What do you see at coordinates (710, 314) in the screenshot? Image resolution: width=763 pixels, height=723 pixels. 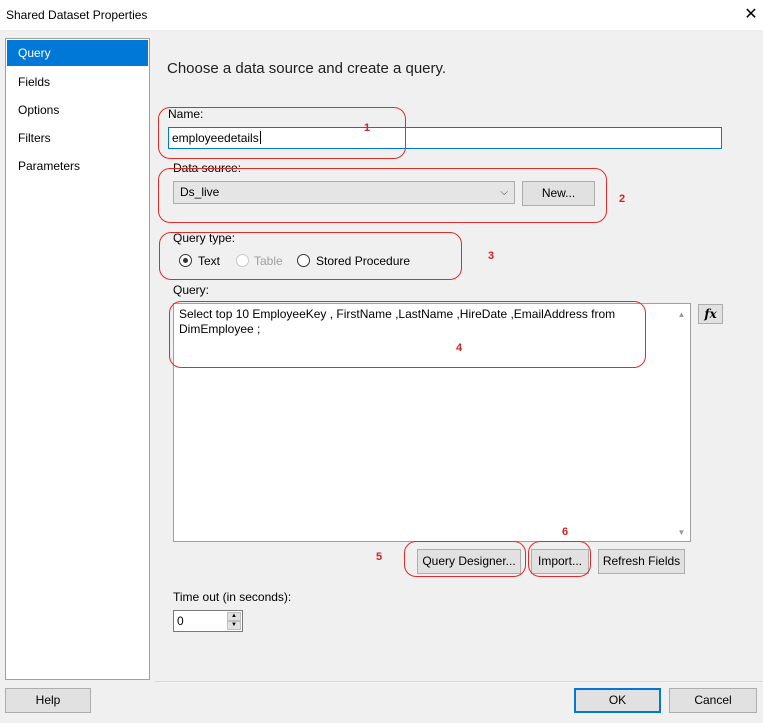 I see `expression-button: fx` at bounding box center [710, 314].